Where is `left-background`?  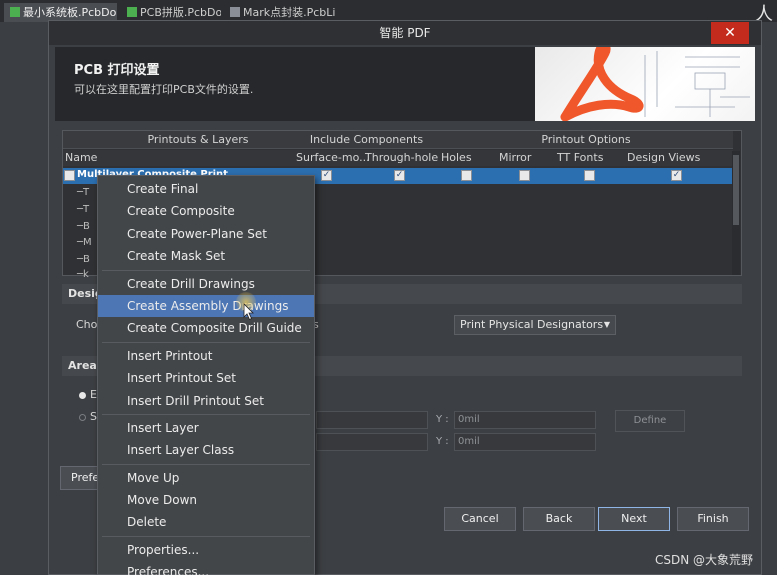
left-background is located at coordinates (24, 298).